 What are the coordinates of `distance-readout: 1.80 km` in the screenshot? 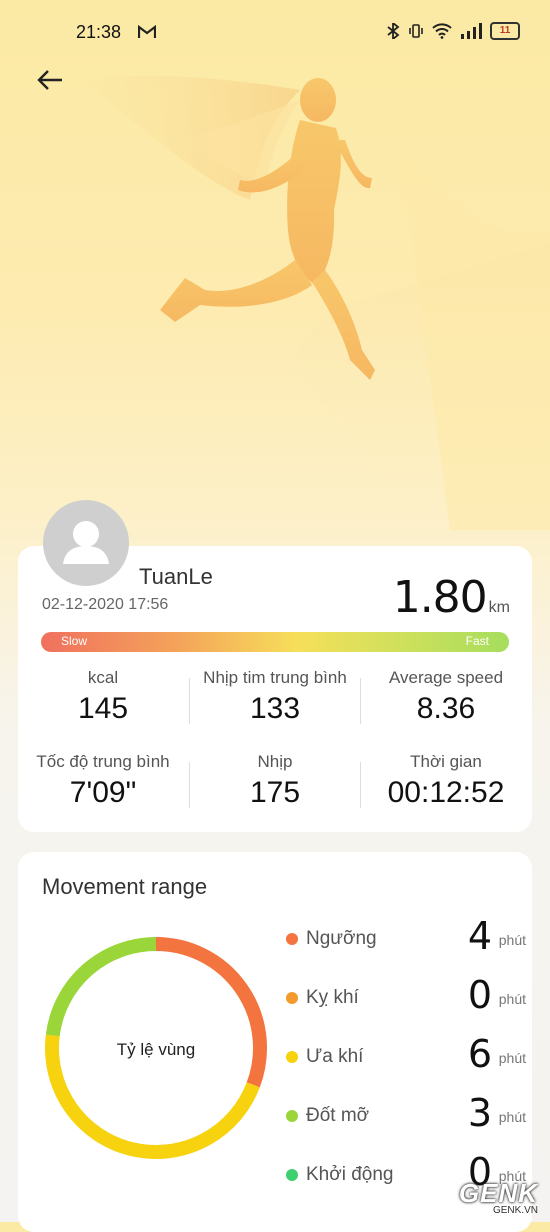 It's located at (451, 597).